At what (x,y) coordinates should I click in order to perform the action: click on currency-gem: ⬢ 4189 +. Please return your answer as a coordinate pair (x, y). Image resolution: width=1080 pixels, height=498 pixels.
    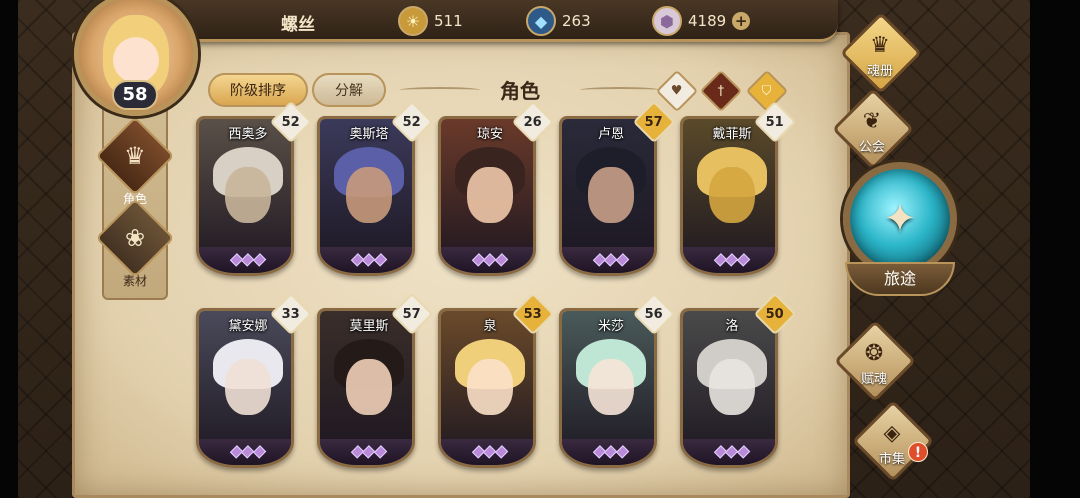
    Looking at the image, I should click on (701, 21).